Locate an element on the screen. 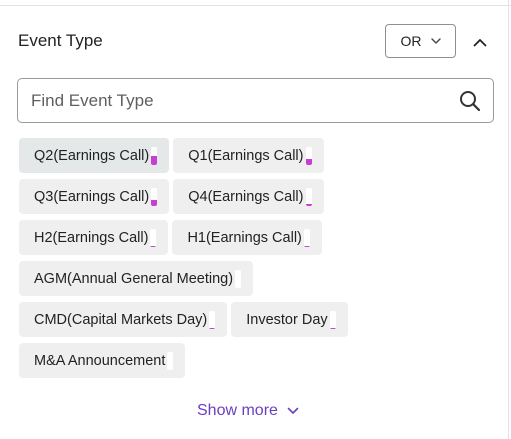 This screenshot has height=439, width=511. chip-row: AGM(Annual General Meeting) is located at coordinates (254, 278).